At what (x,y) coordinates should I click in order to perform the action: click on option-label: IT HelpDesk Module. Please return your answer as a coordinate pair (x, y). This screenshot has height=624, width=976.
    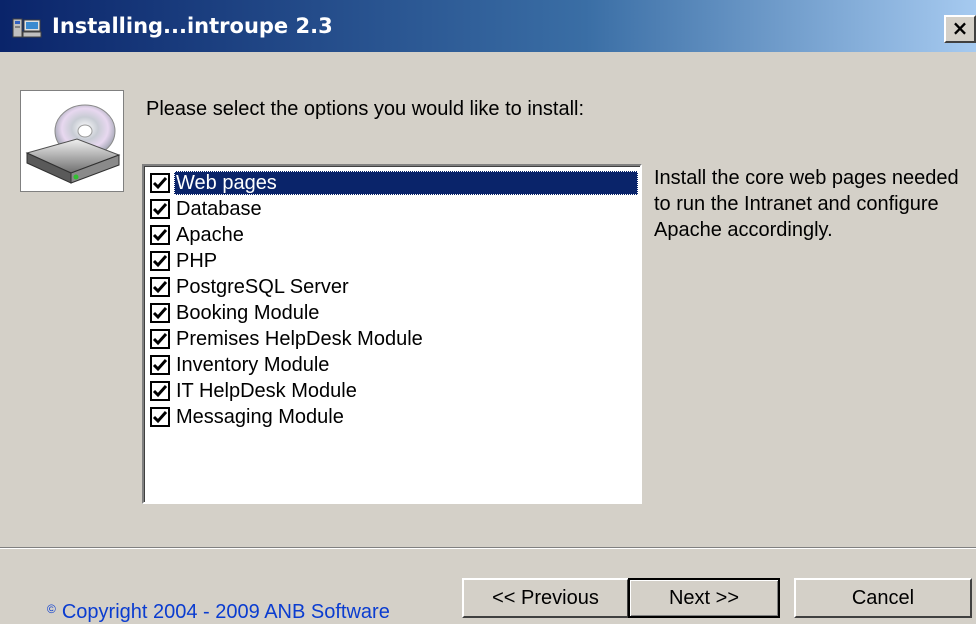
    Looking at the image, I should click on (266, 391).